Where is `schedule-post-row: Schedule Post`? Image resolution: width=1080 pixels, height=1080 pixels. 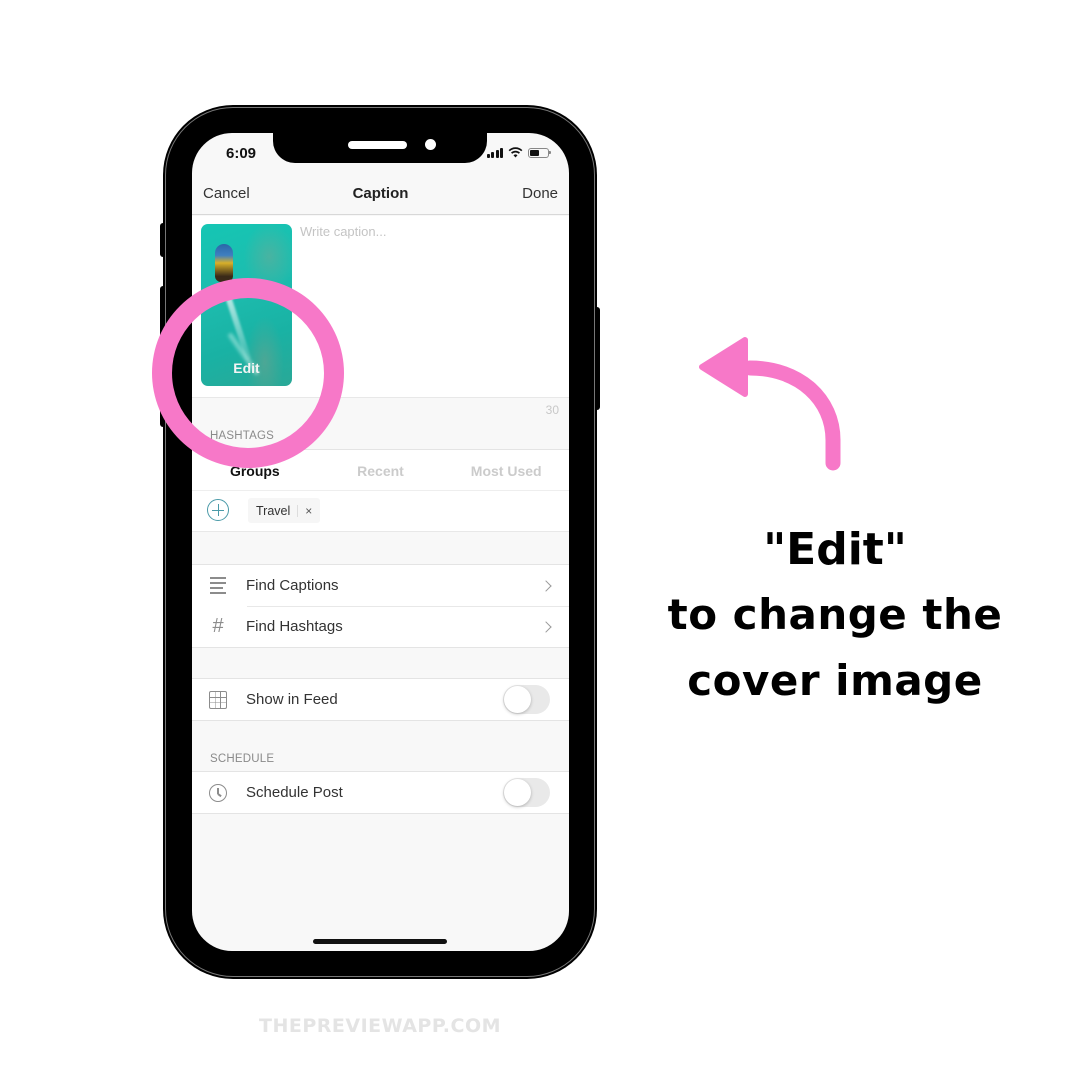 schedule-post-row: Schedule Post is located at coordinates (380, 792).